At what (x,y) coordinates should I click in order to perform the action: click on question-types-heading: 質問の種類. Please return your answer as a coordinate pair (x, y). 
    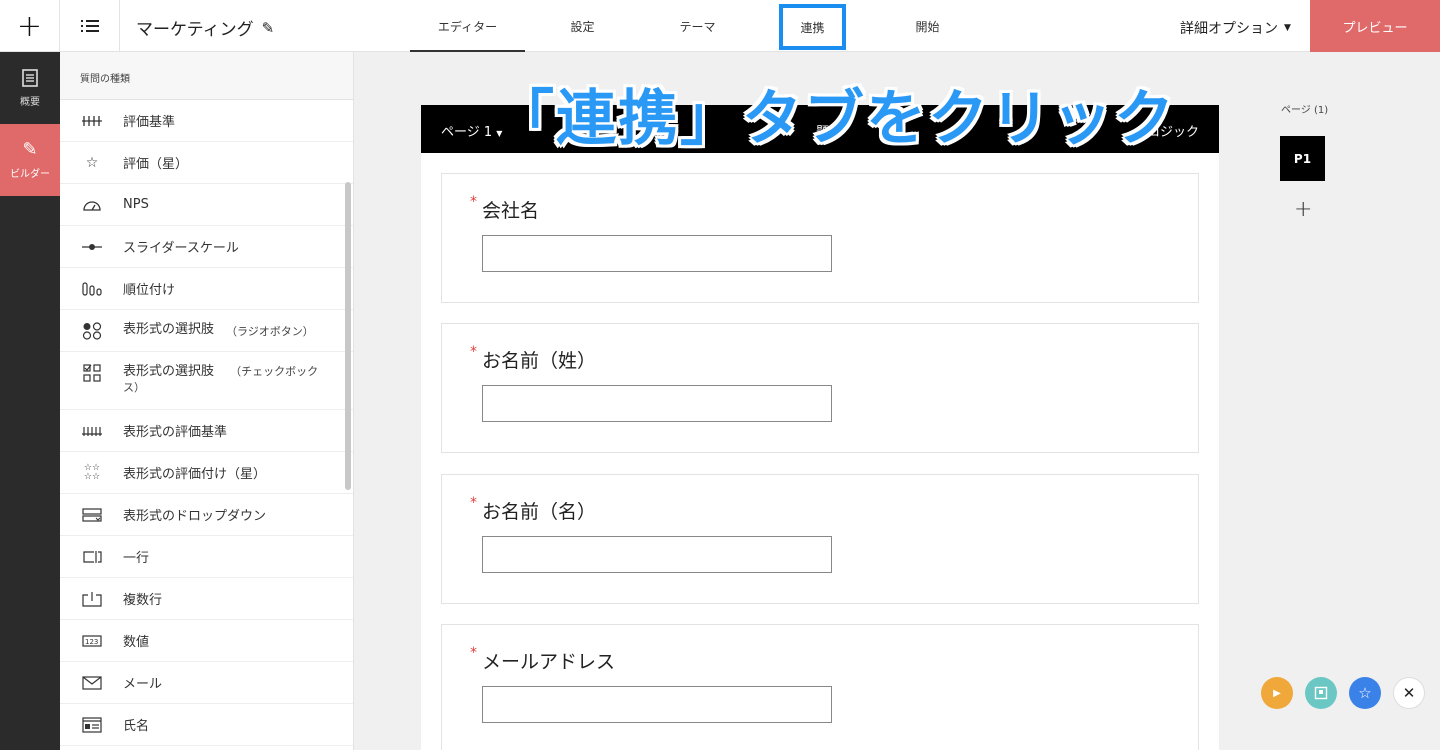
    Looking at the image, I should click on (206, 76).